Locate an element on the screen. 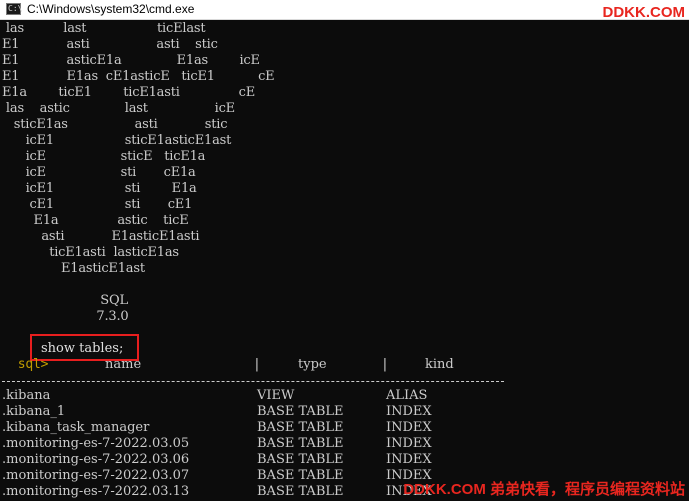 This screenshot has height=501, width=689. row-name: .monitoring-es-7-2022.03.05 is located at coordinates (96, 443).